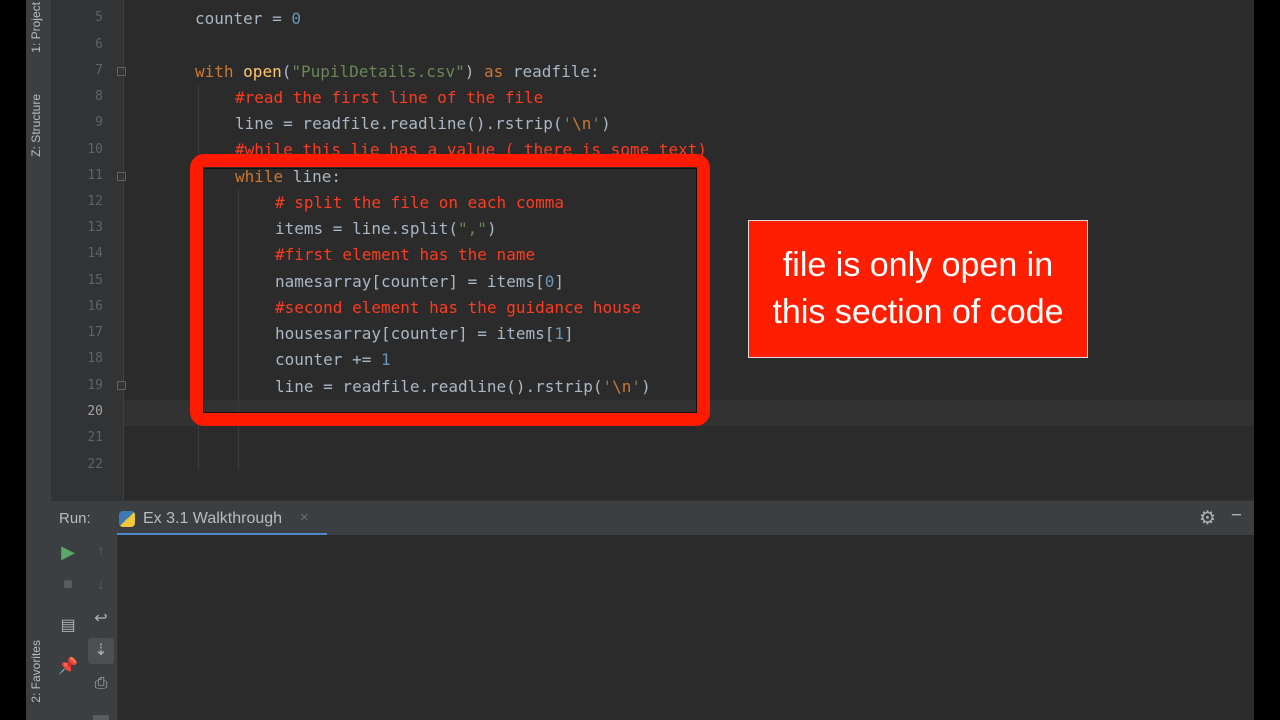 The width and height of the screenshot is (1280, 720). I want to click on structure-tool-tab: Z: Structure, so click(38, 125).